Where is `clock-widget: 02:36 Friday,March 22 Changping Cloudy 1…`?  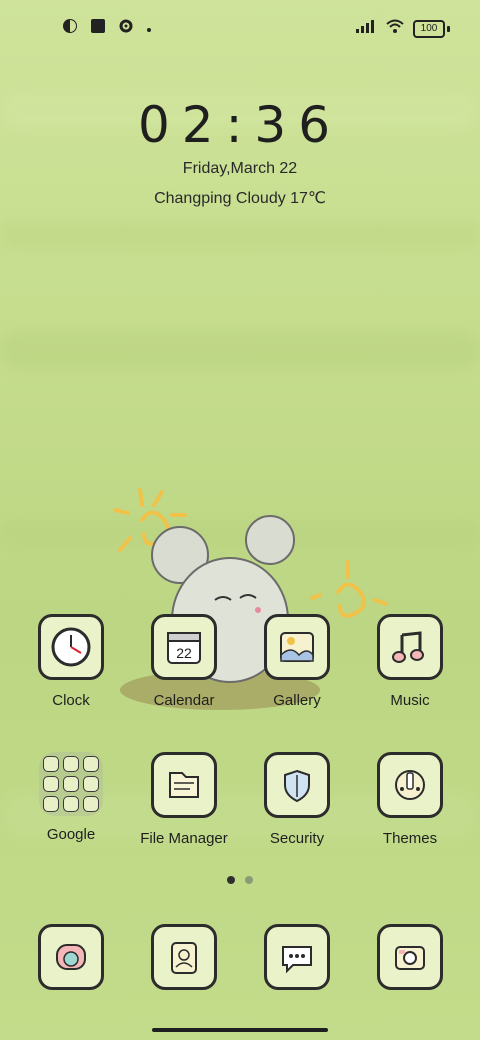 clock-widget: 02:36 Friday,March 22 Changping Cloudy 1… is located at coordinates (240, 152).